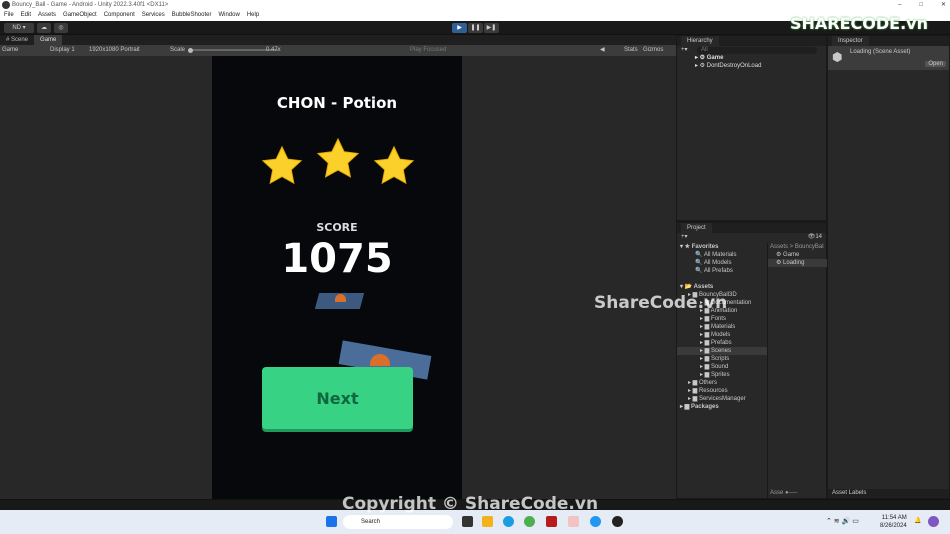 Image resolution: width=950 pixels, height=534 pixels. Describe the element at coordinates (722, 319) in the screenshot. I see `folder-fonts: ▸ ▆ Fonts` at that location.